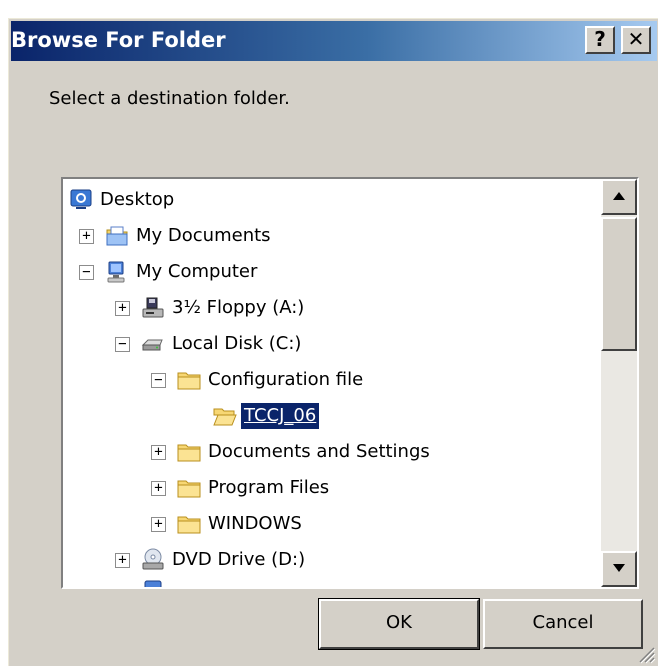 This screenshot has width=658, height=666. Describe the element at coordinates (81, 199) in the screenshot. I see `desktop-icon` at that location.